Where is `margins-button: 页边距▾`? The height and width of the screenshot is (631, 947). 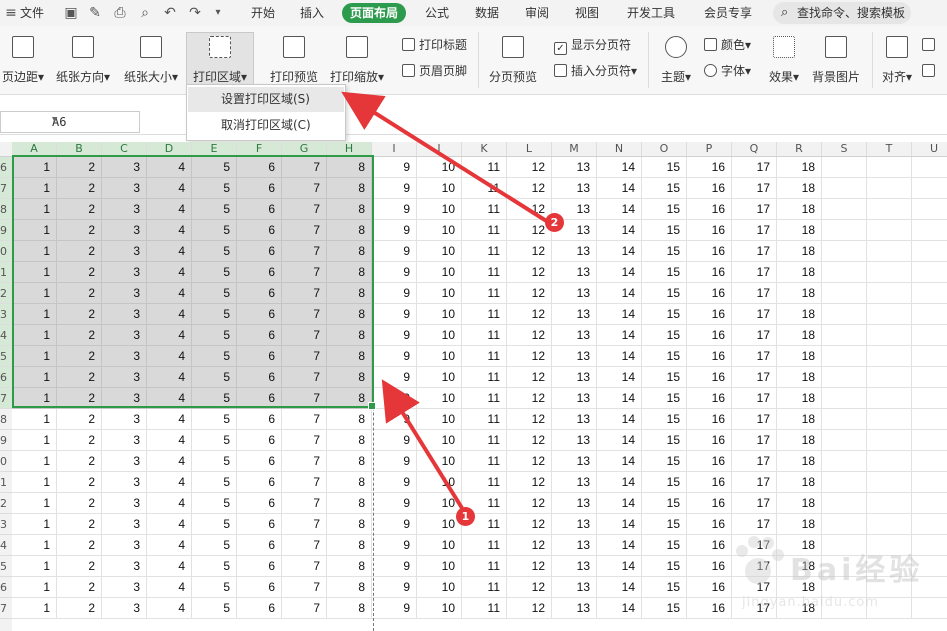 margins-button: 页边距▾ is located at coordinates (23, 60).